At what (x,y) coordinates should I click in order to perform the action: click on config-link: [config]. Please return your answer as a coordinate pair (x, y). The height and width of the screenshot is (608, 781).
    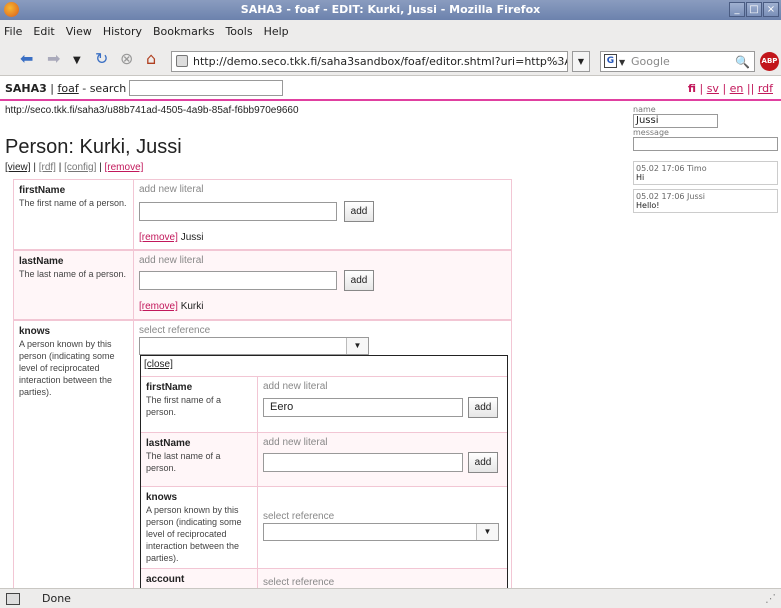
    Looking at the image, I should click on (80, 167).